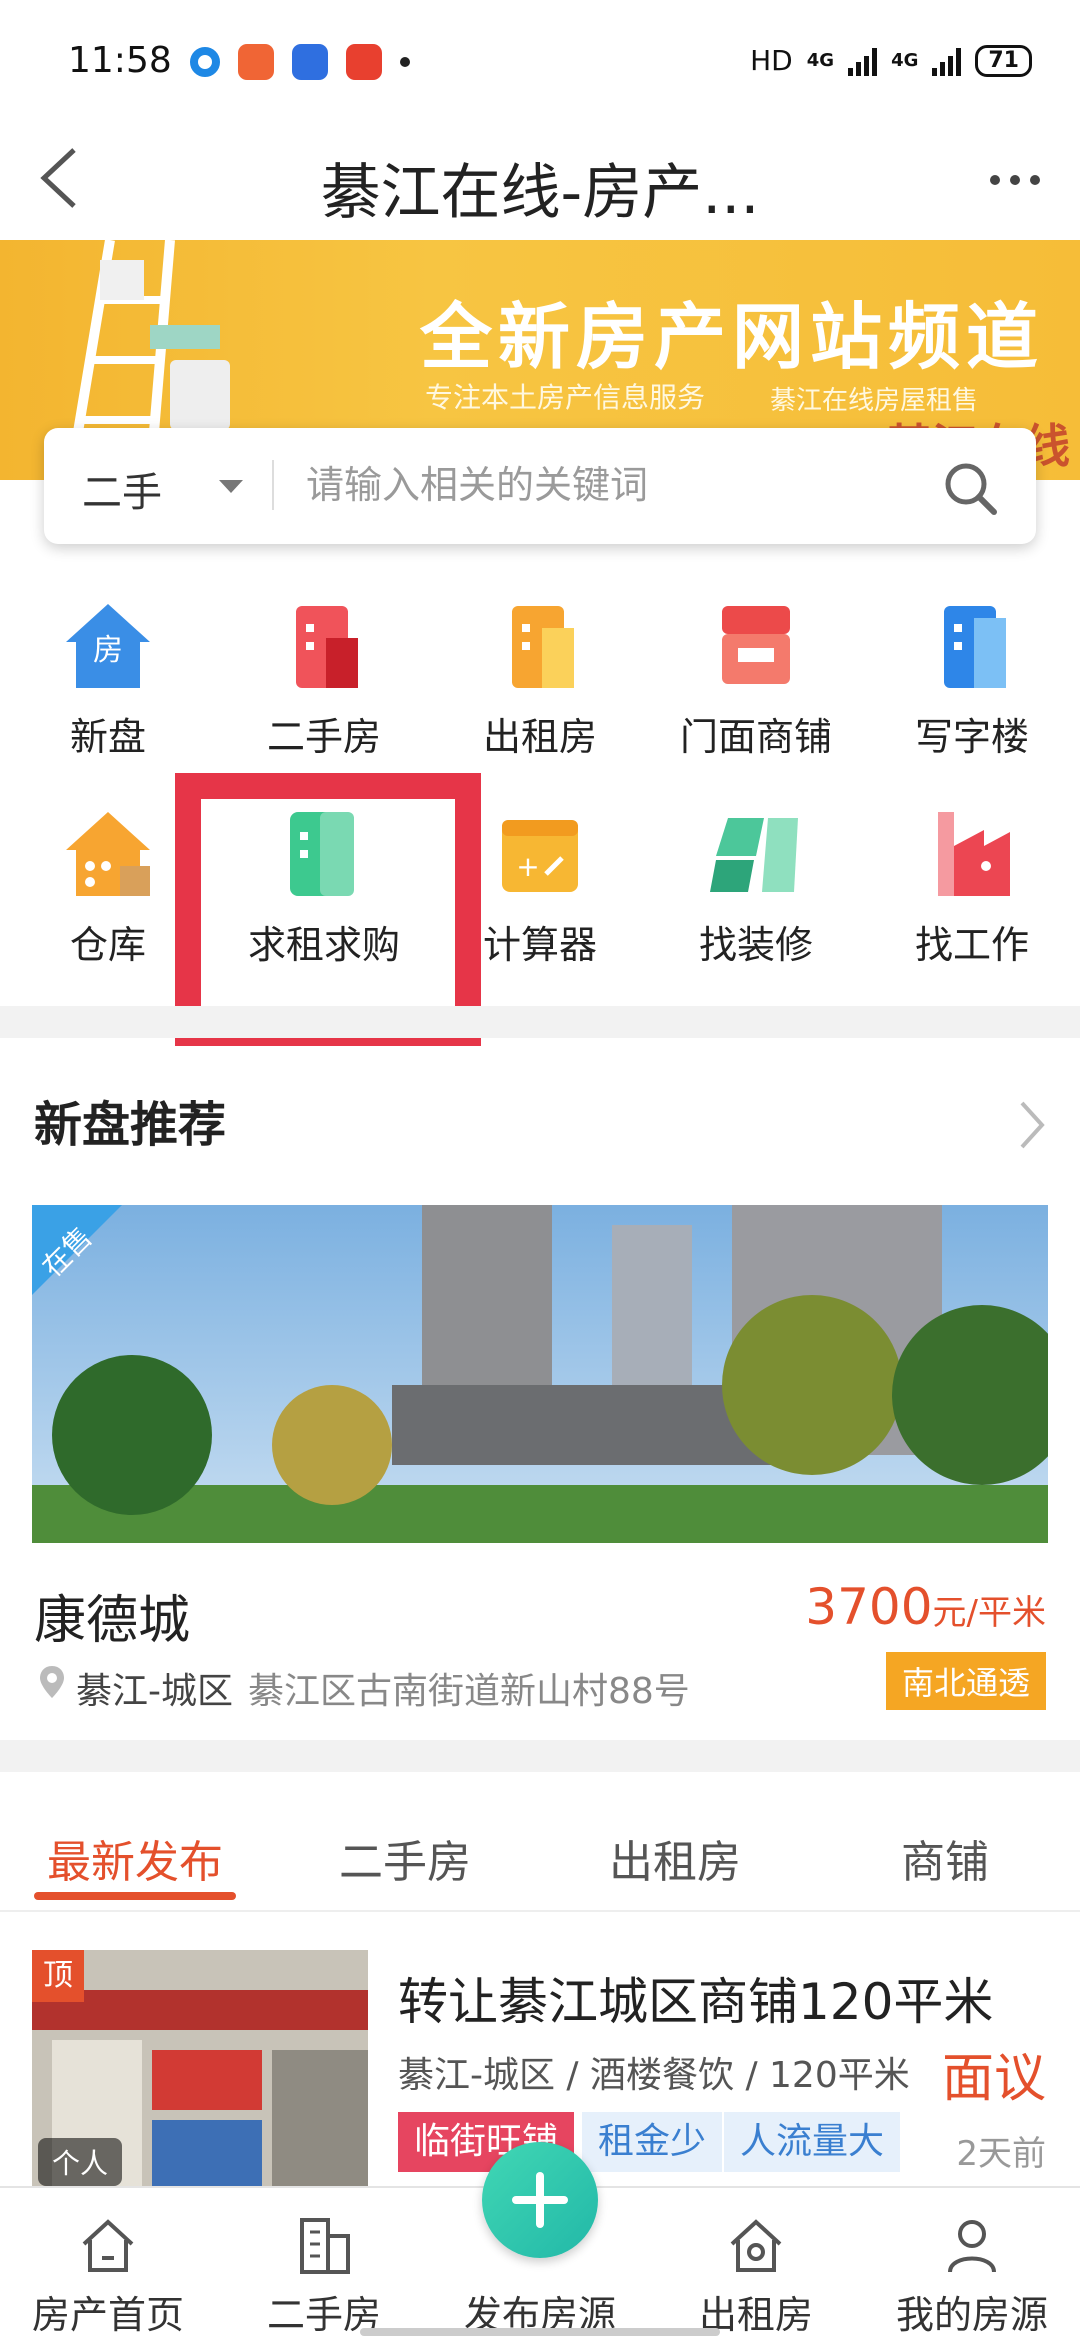 The width and height of the screenshot is (1080, 2340). I want to click on property-price: 3700元/平米, so click(925, 1607).